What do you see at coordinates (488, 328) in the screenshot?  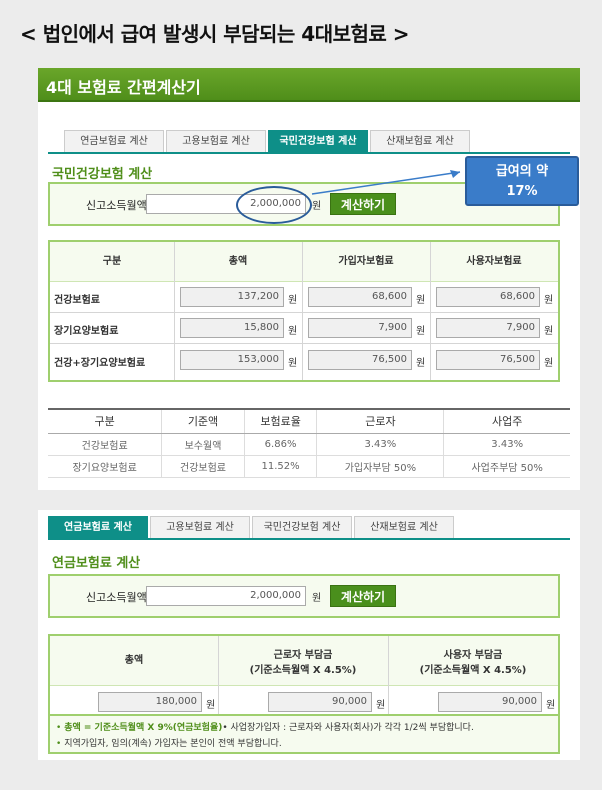 I see `employer-output: 7,900` at bounding box center [488, 328].